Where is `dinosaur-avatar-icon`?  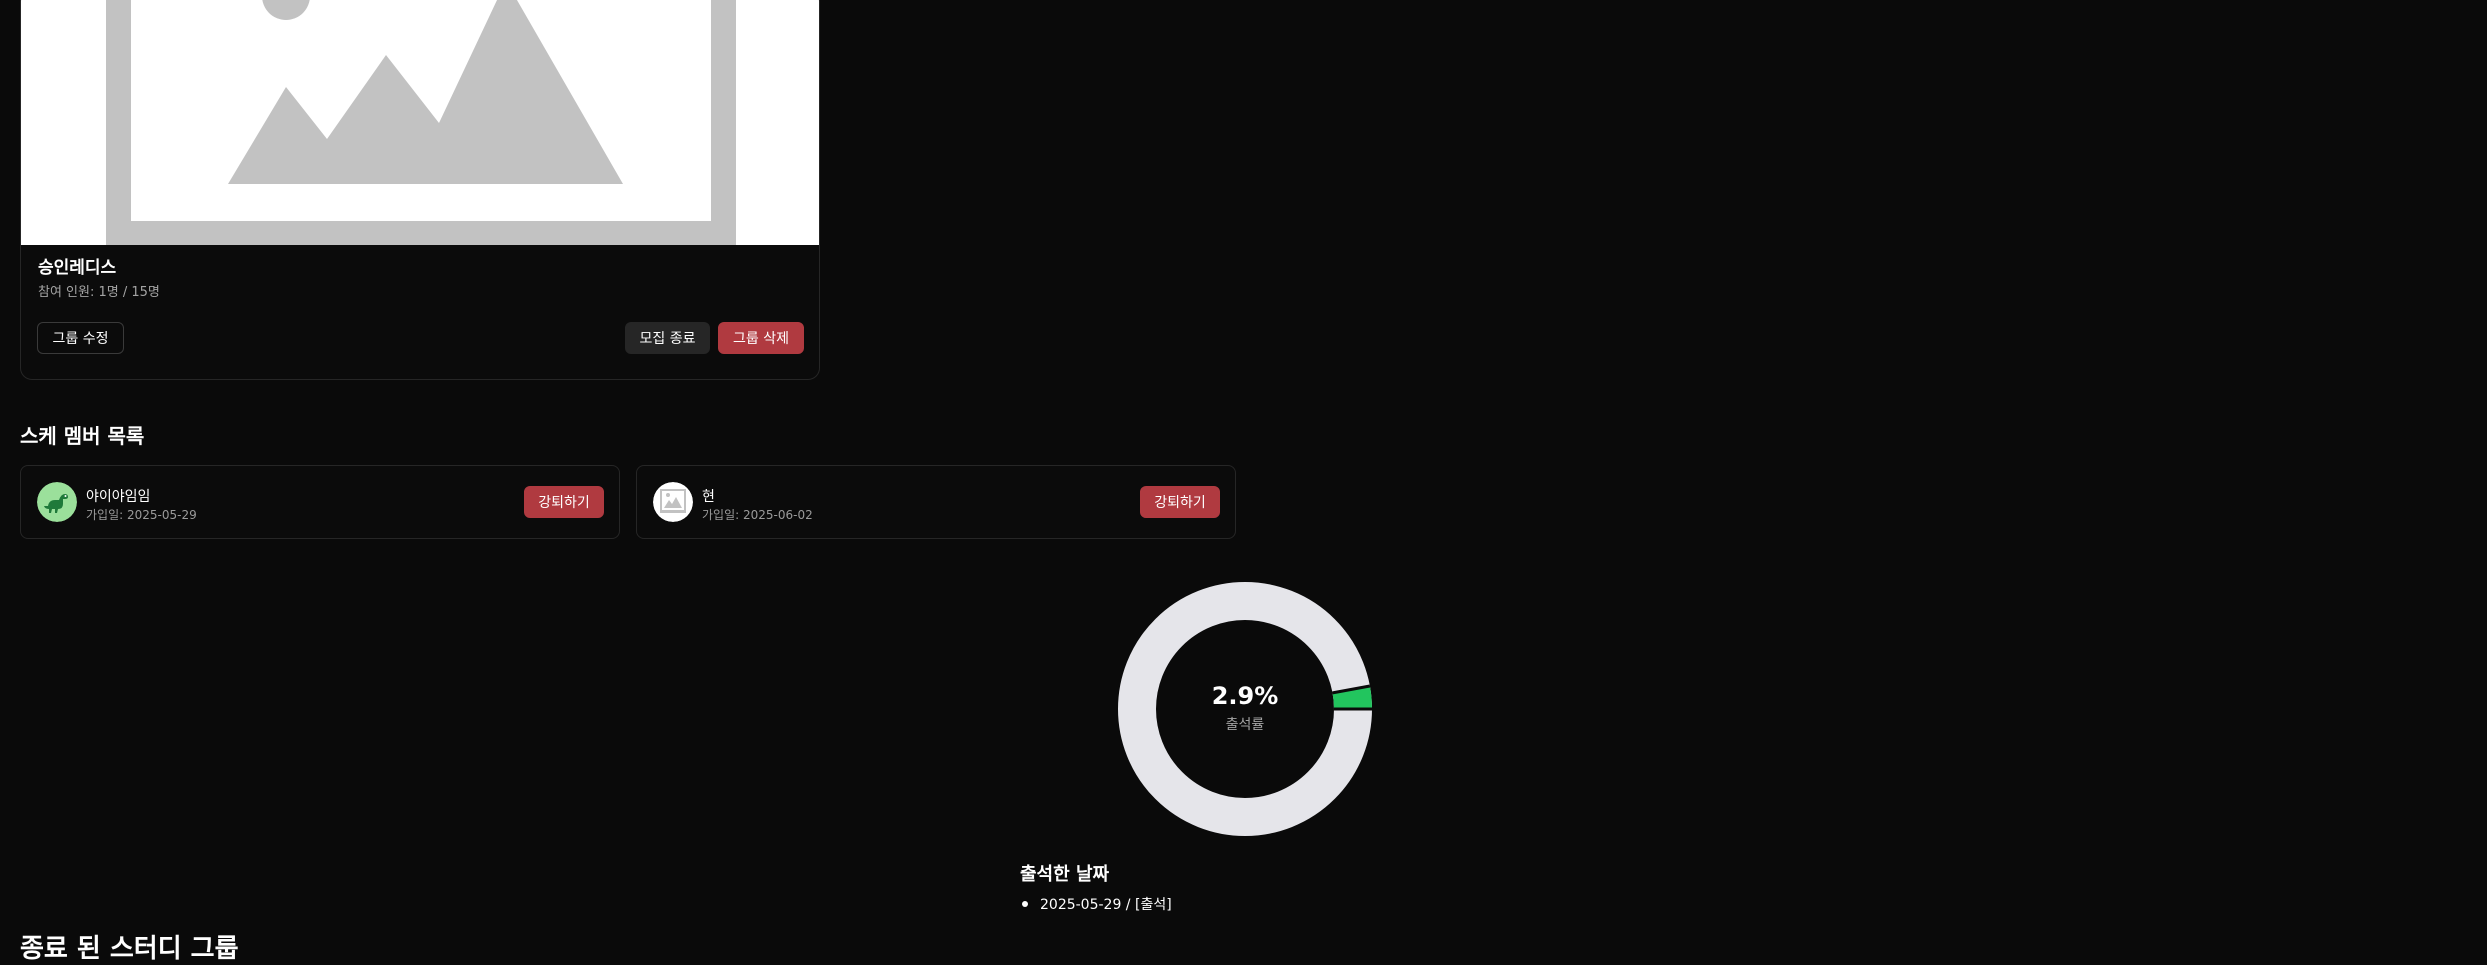
dinosaur-avatar-icon is located at coordinates (57, 502).